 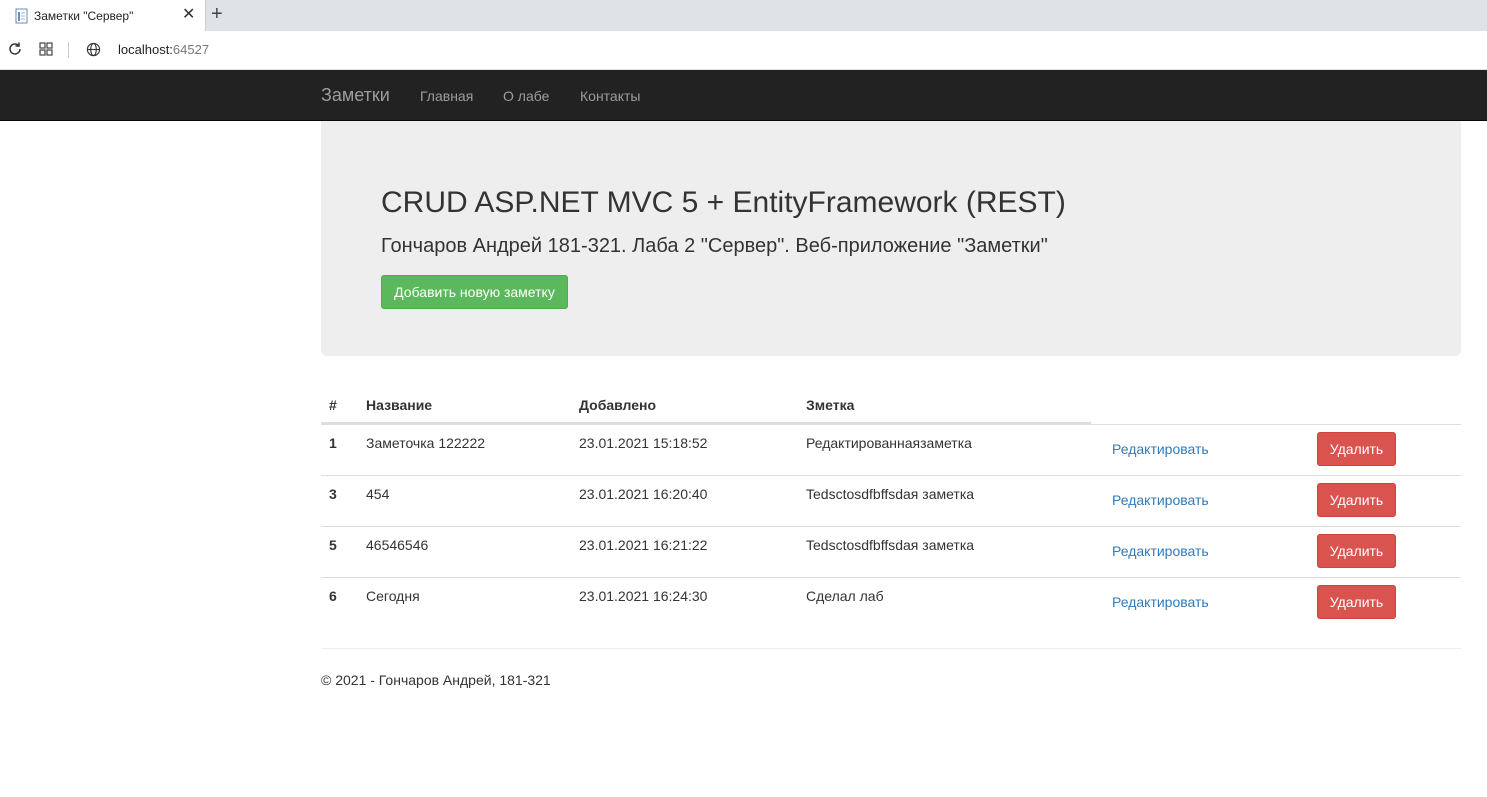 I want to click on nav-link-home: Главная, so click(x=446, y=96).